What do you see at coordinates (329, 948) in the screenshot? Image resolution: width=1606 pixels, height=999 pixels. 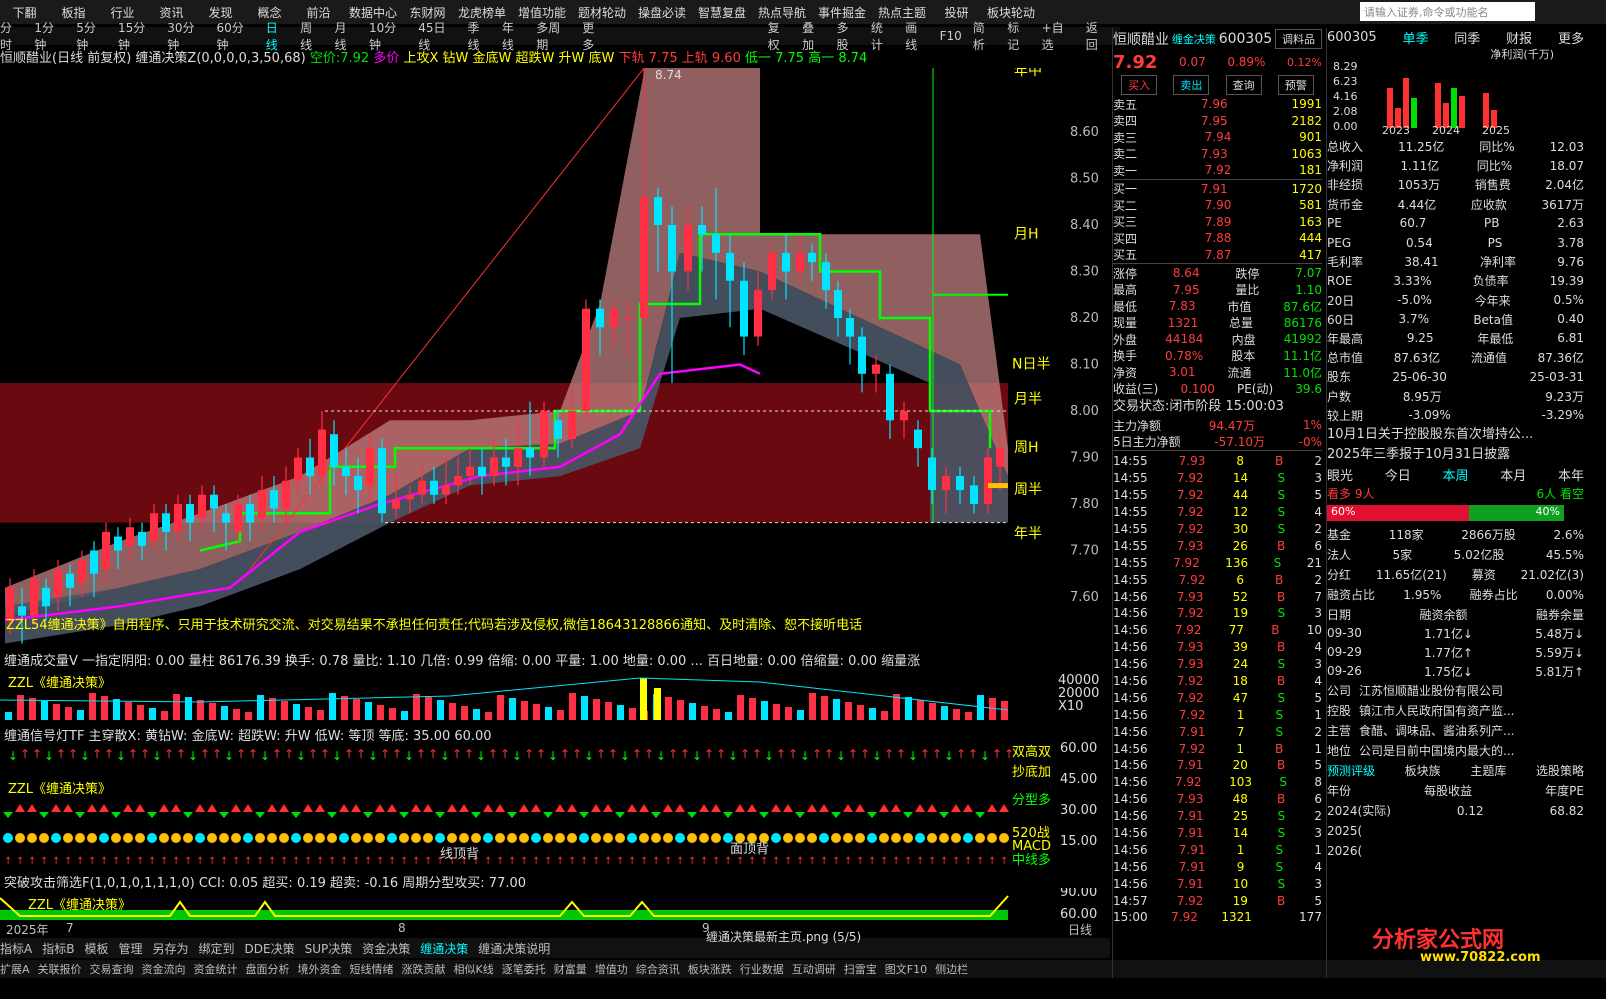 I see `indicator-tab: SUP决策` at bounding box center [329, 948].